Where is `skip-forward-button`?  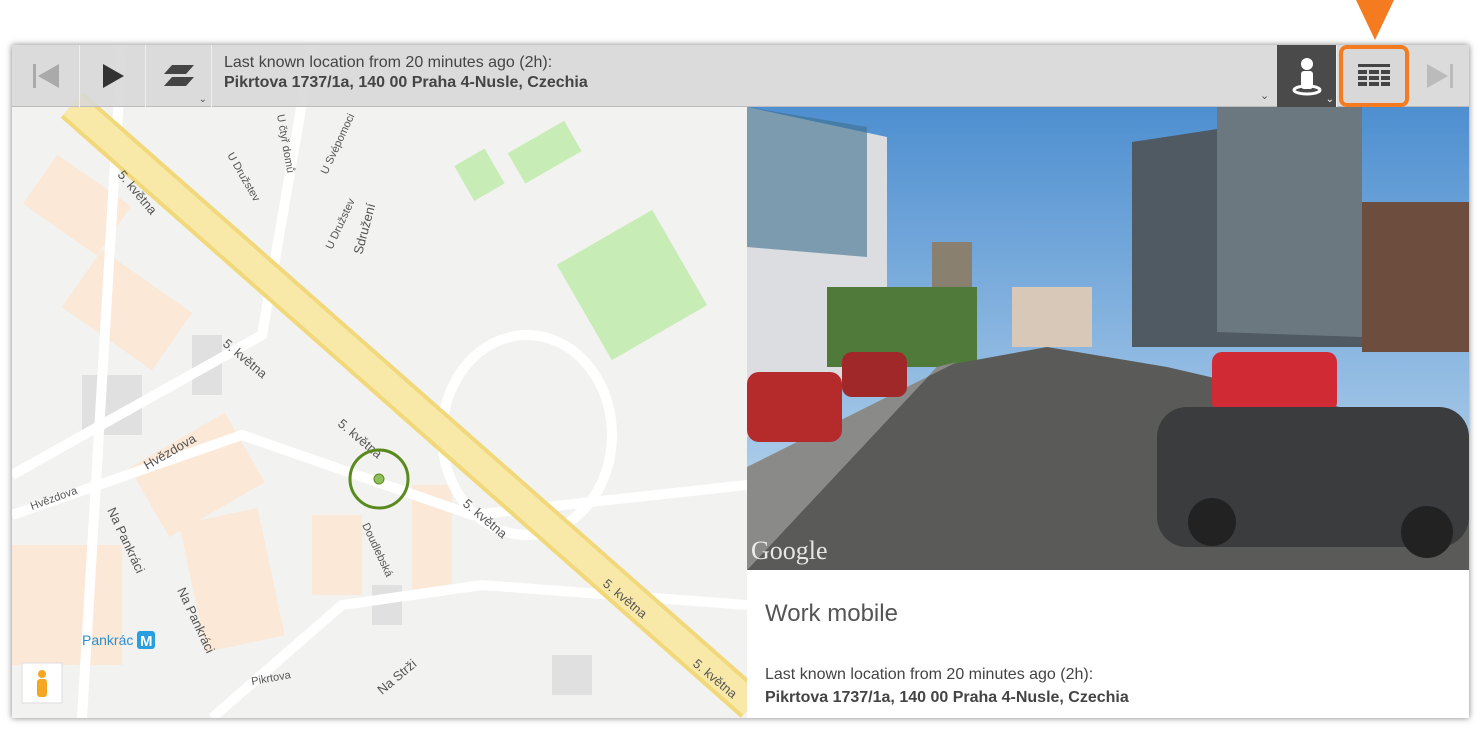 skip-forward-button is located at coordinates (1440, 76).